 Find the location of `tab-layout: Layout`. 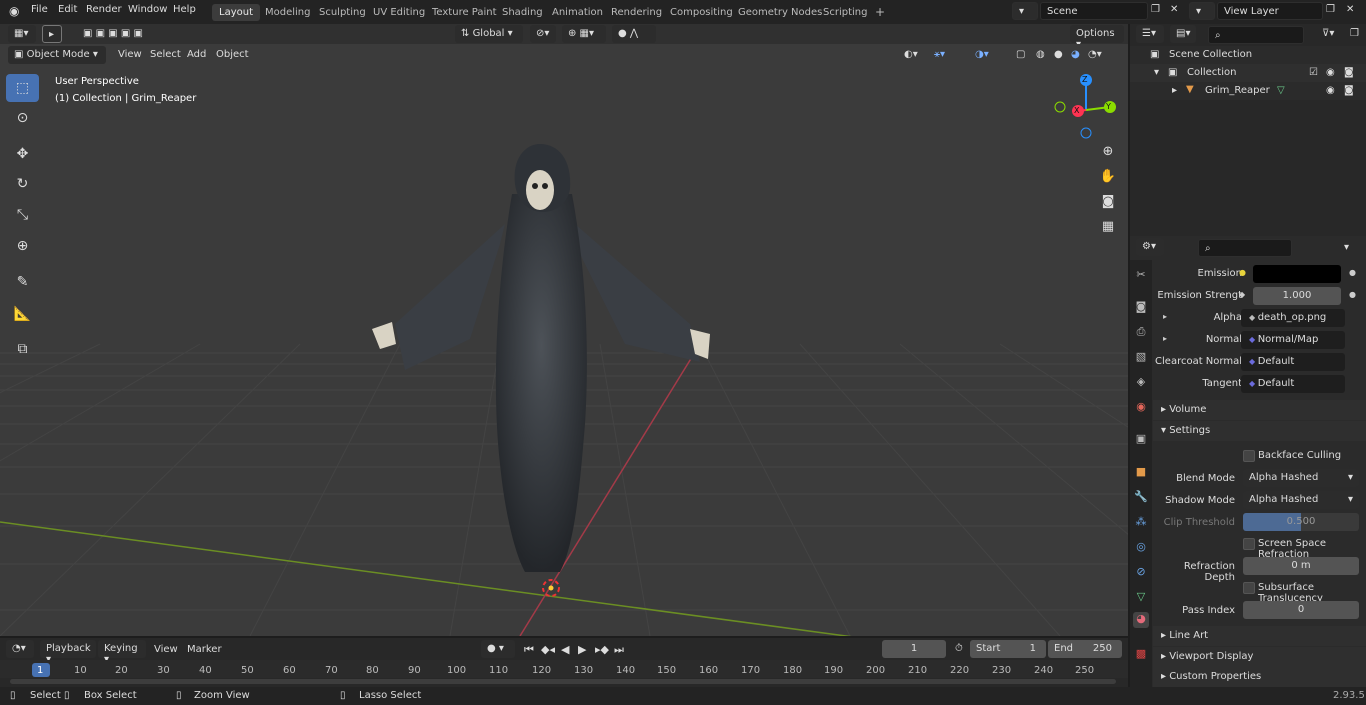

tab-layout: Layout is located at coordinates (236, 12).